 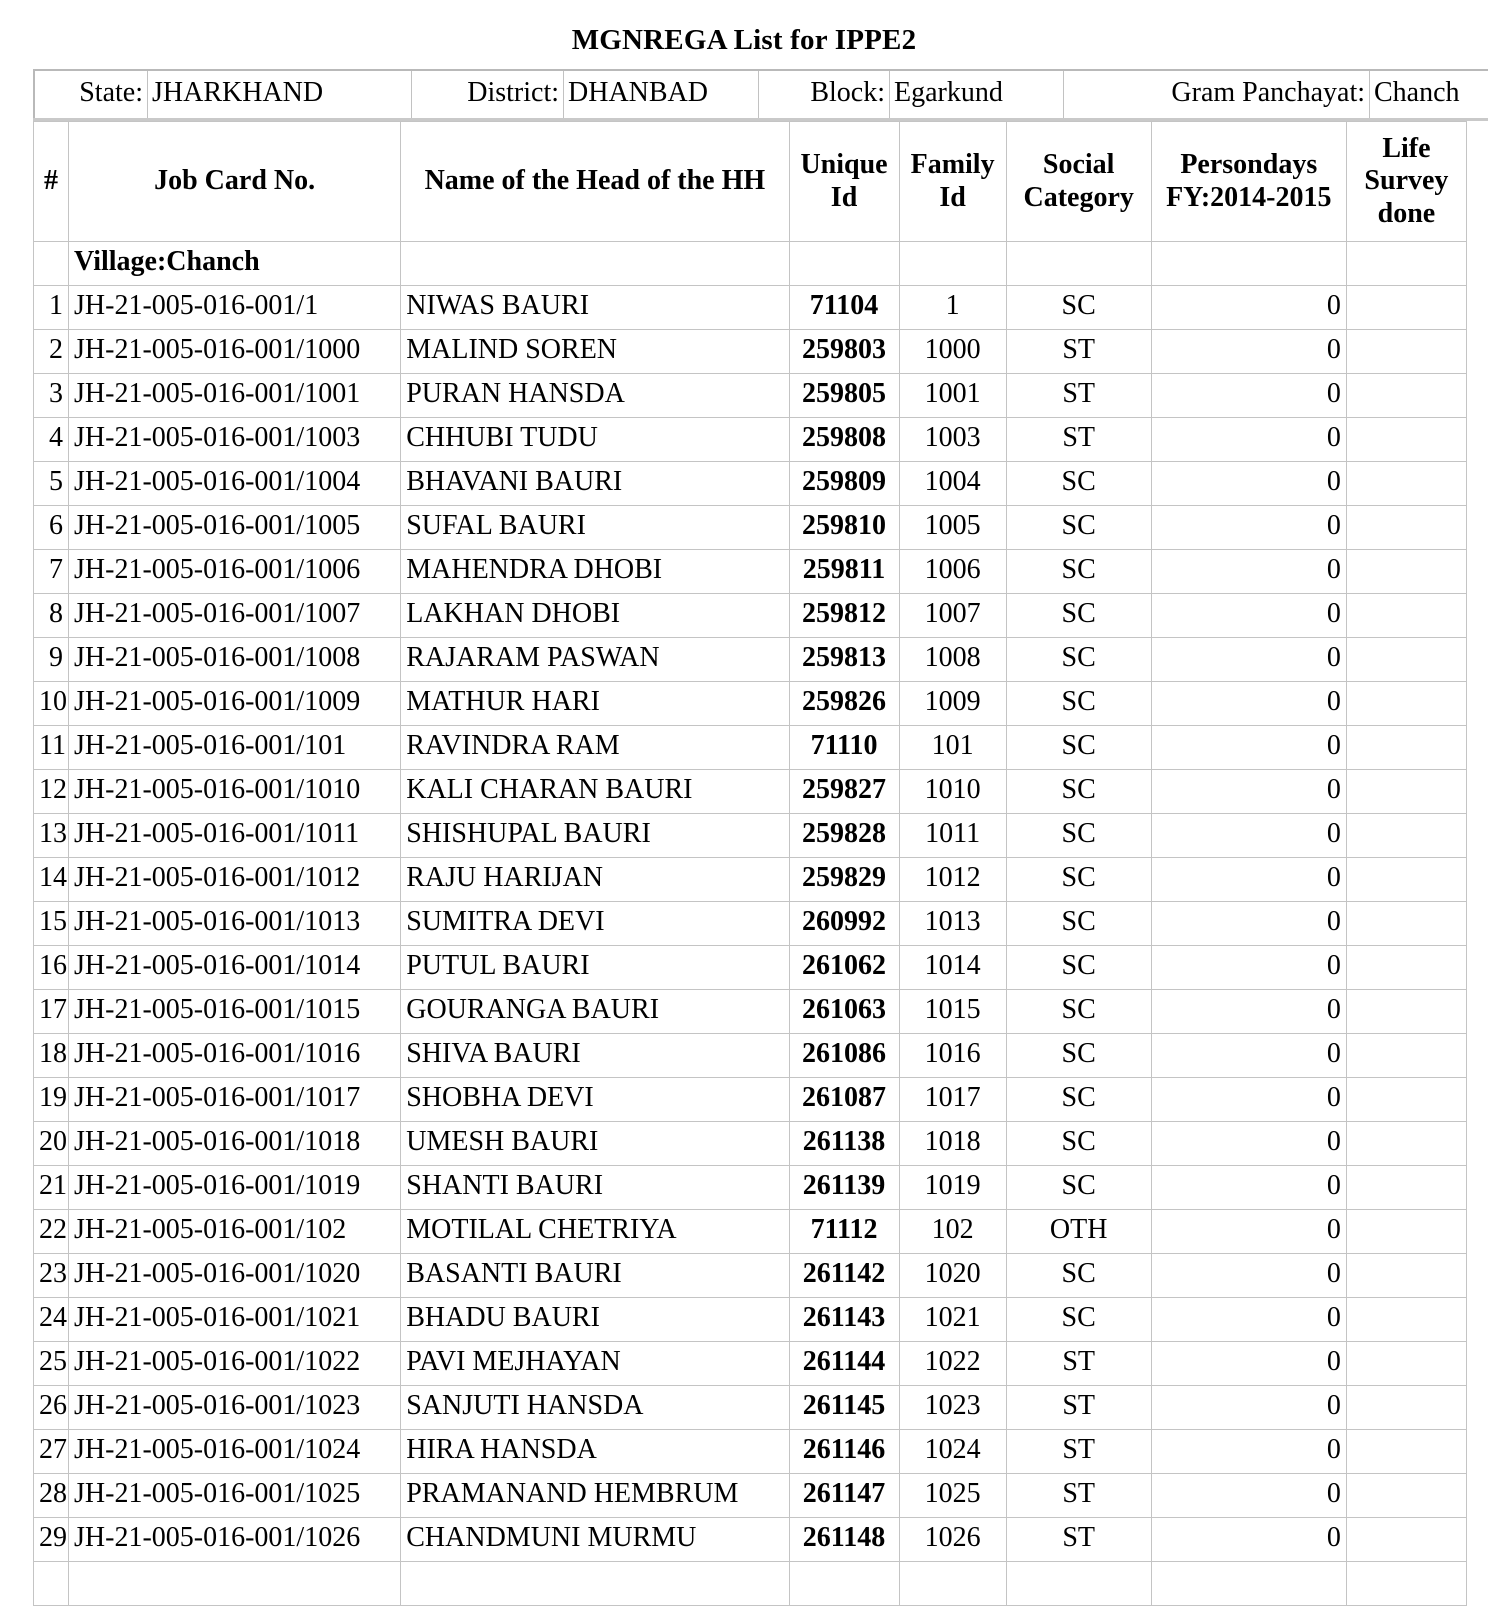 What do you see at coordinates (595, 1232) in the screenshot?
I see `row-head-name: MOTILAL CHETRIYA` at bounding box center [595, 1232].